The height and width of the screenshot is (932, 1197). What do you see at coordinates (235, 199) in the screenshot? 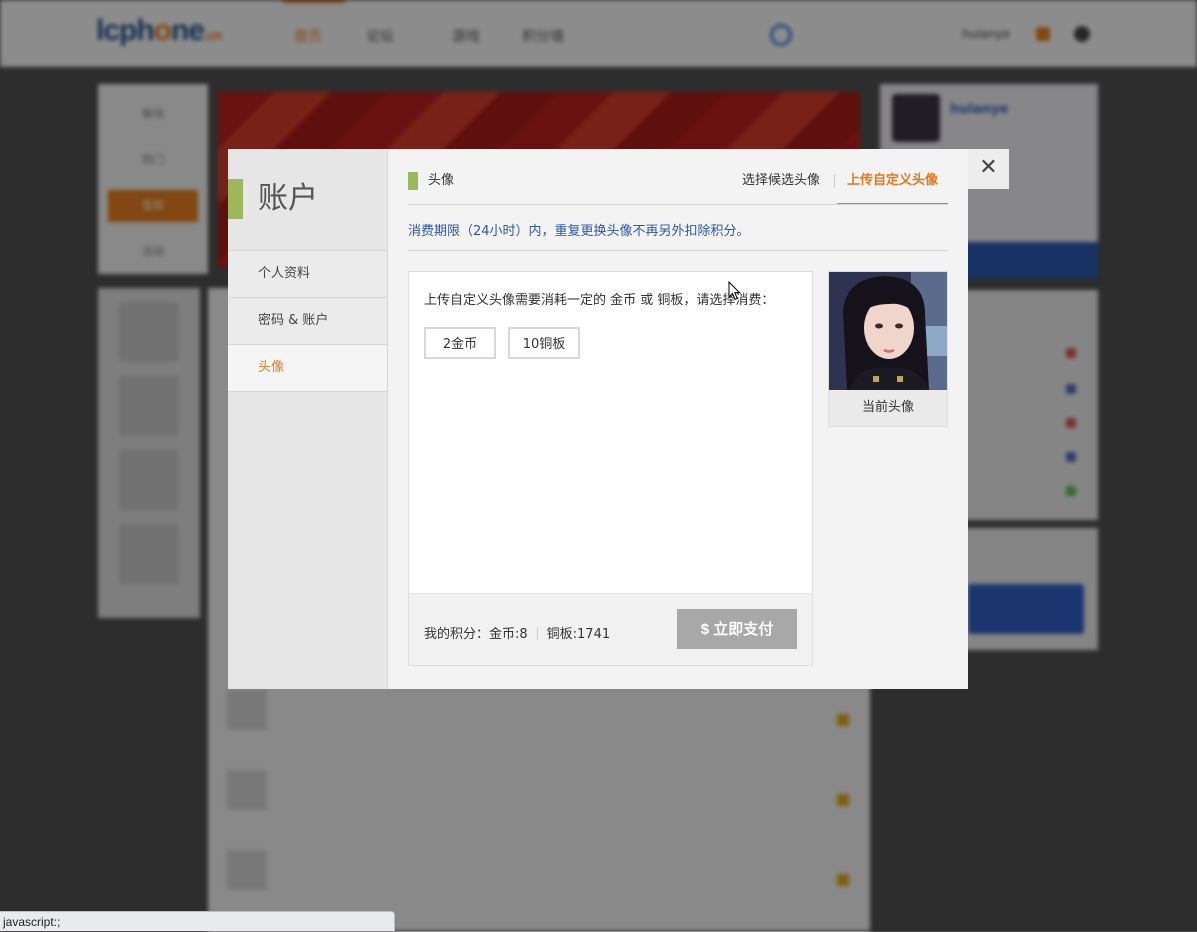
I see `sidebar-accent-bar` at bounding box center [235, 199].